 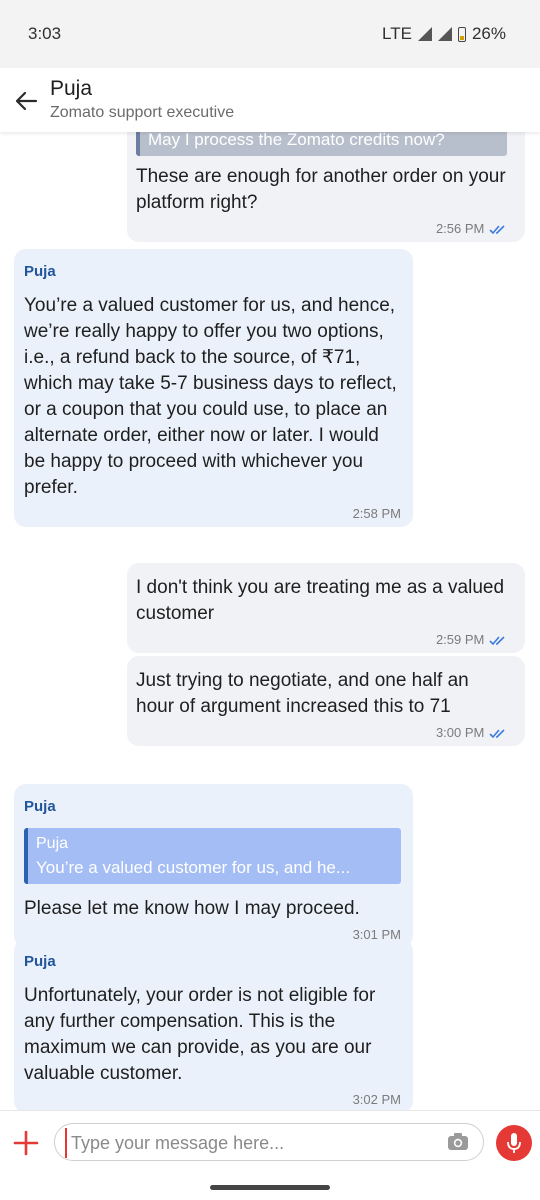 I want to click on home-gesture-handle, so click(x=270, y=1187).